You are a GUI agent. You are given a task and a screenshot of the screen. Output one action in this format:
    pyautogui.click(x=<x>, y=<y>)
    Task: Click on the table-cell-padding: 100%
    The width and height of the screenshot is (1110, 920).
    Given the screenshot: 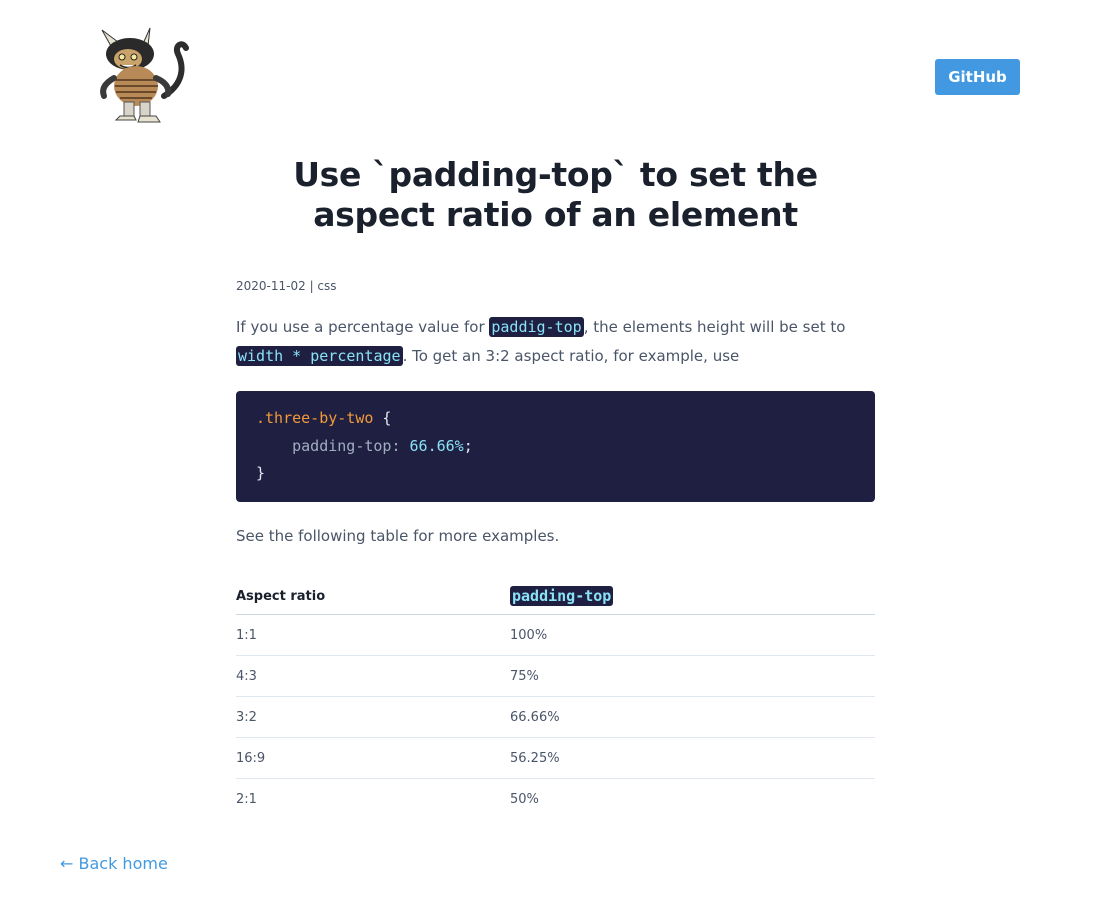 What is the action you would take?
    pyautogui.click(x=692, y=635)
    